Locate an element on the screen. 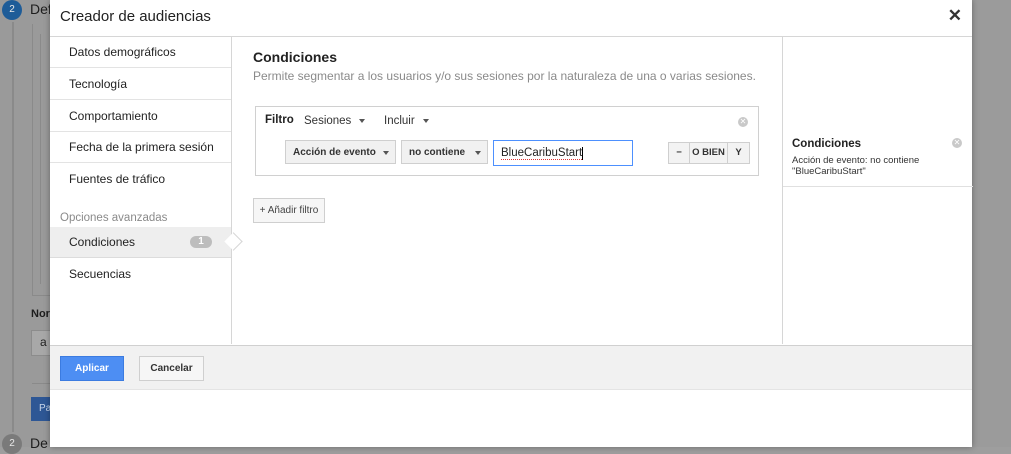 This screenshot has height=454, width=1011. scope-dropdown-value: Sesiones is located at coordinates (328, 121).